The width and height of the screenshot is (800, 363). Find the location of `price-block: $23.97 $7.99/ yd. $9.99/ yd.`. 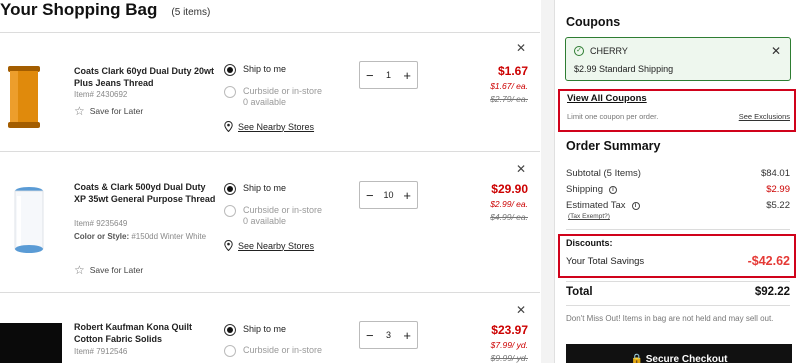

price-block: $23.97 $7.99/ yd. $9.99/ yd. is located at coordinates (509, 343).